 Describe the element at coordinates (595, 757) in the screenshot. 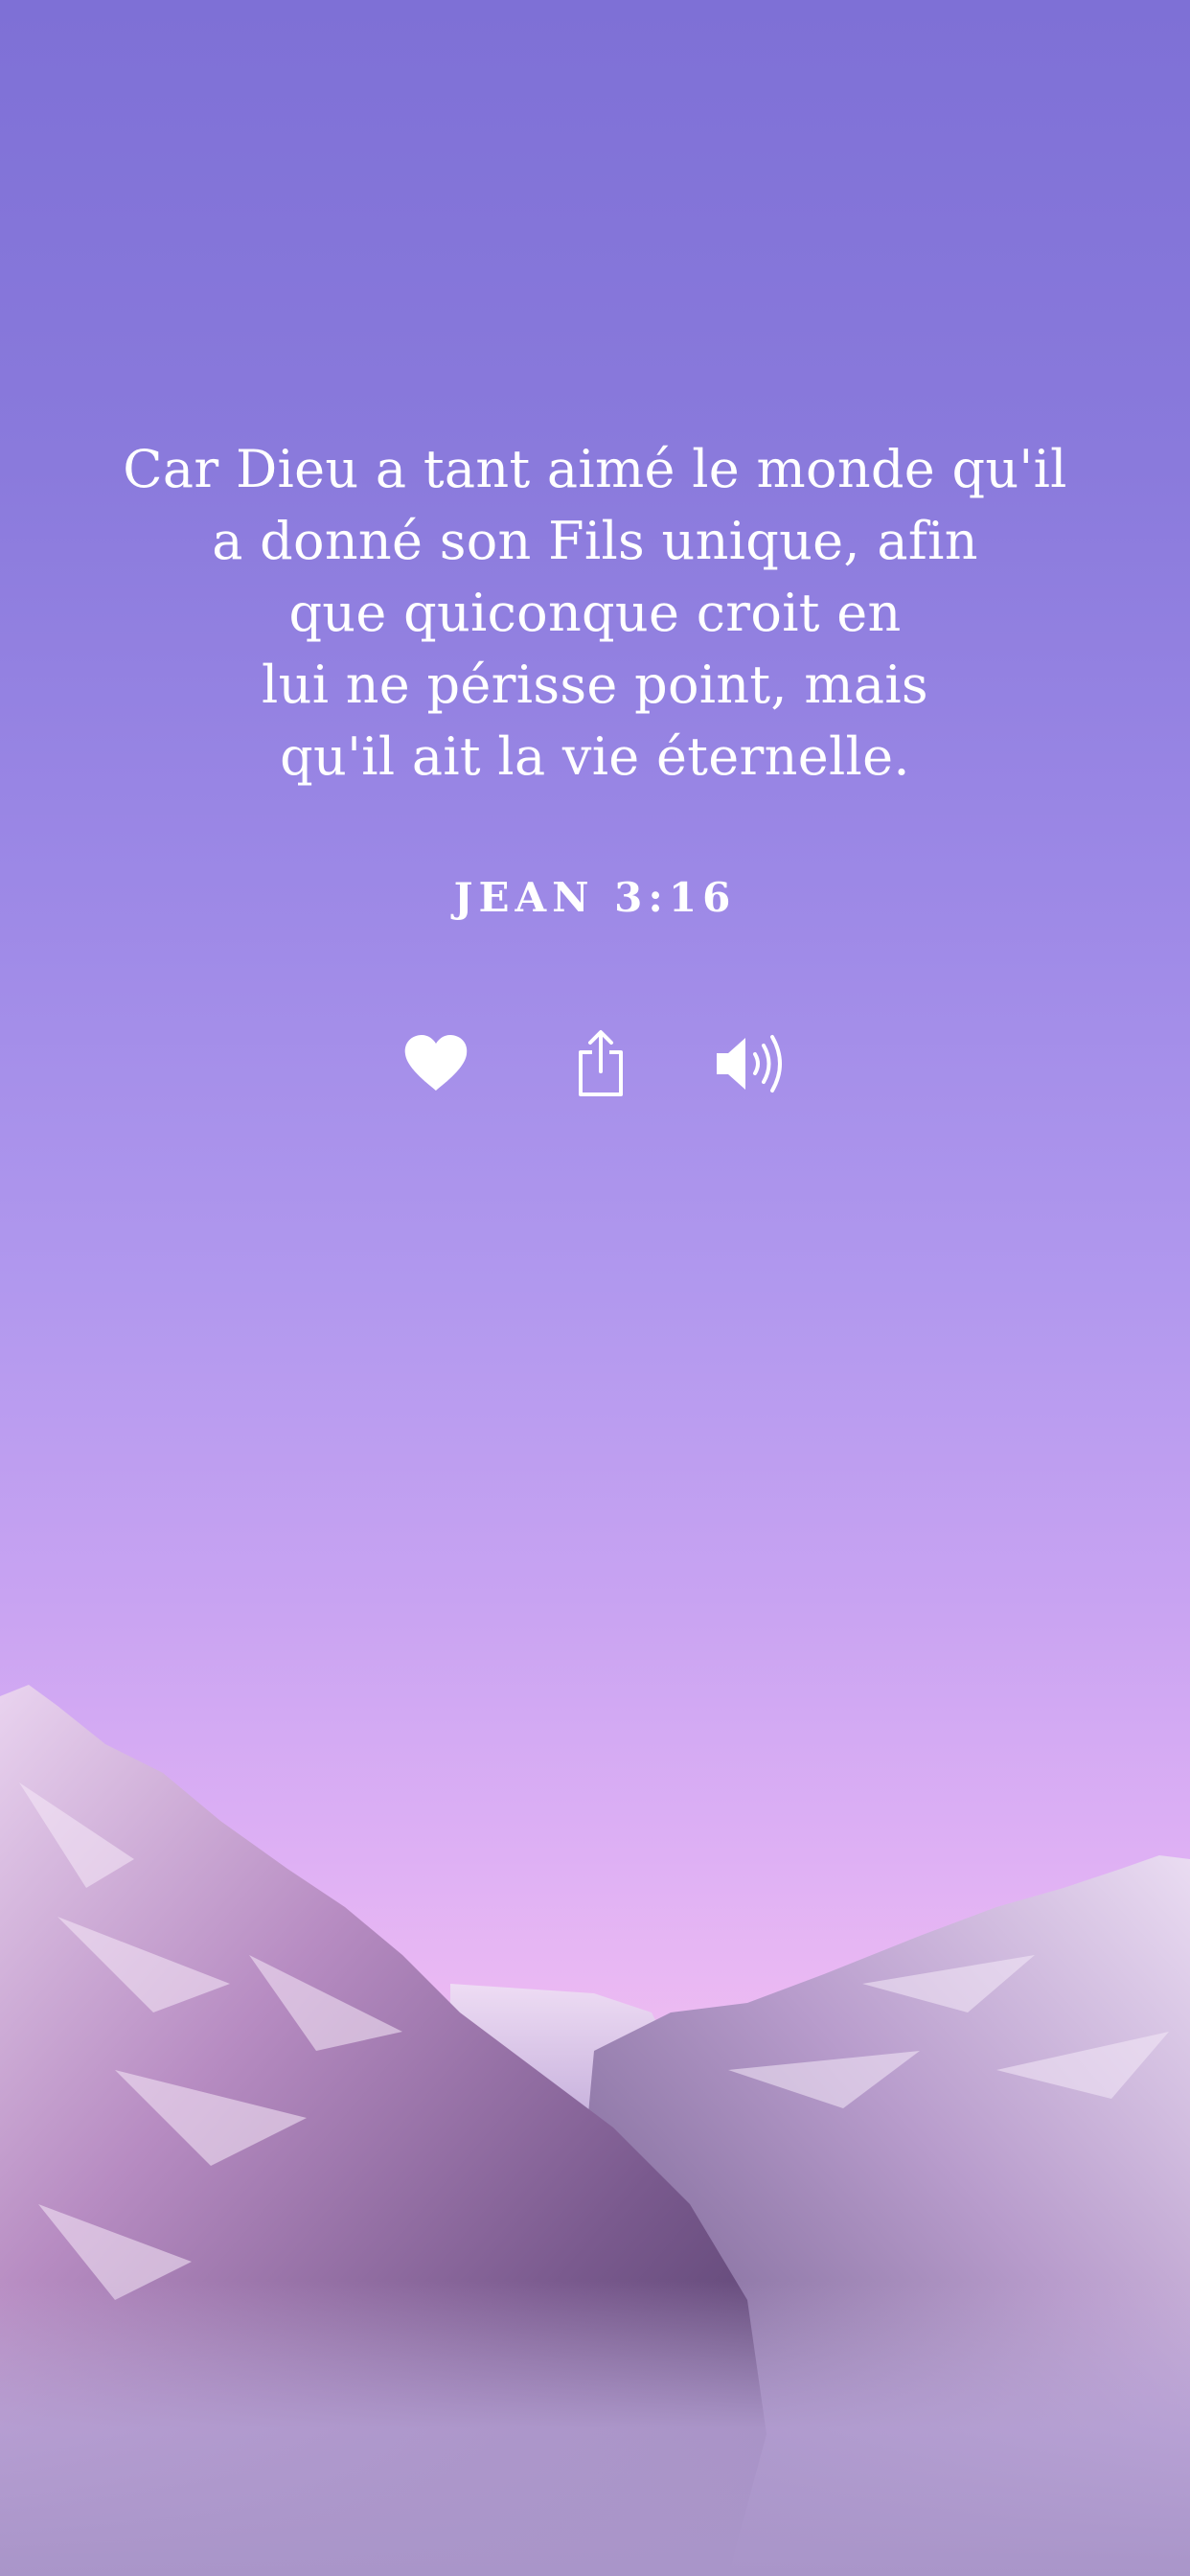

I see `verse-line: qu'il ait la vie éternelle.` at that location.